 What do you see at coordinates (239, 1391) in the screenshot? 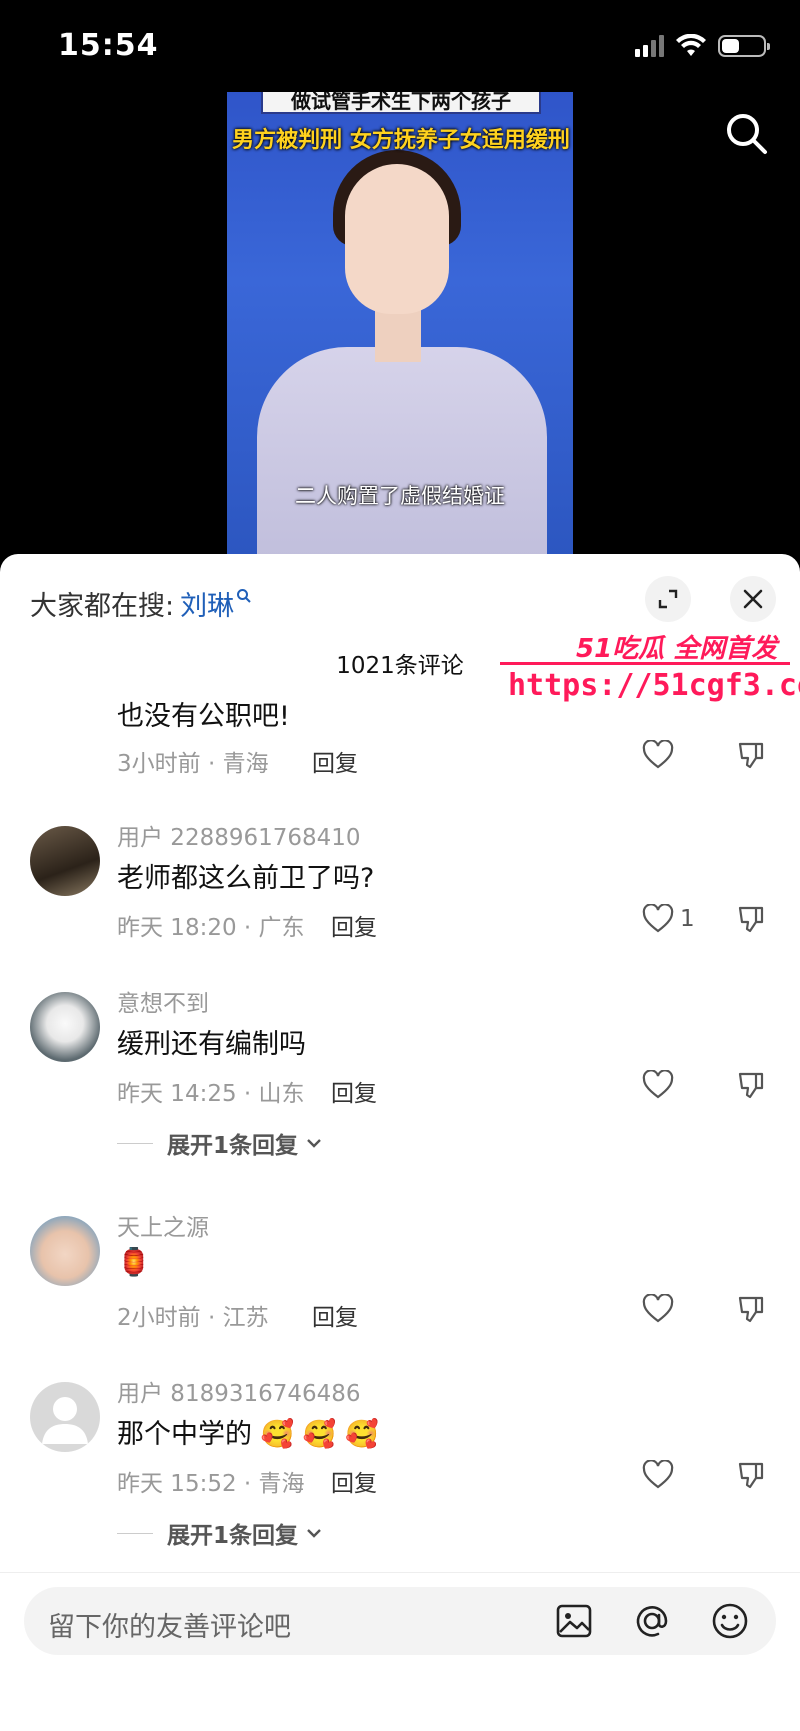
I see `comment-username: 用户 8189316746486` at bounding box center [239, 1391].